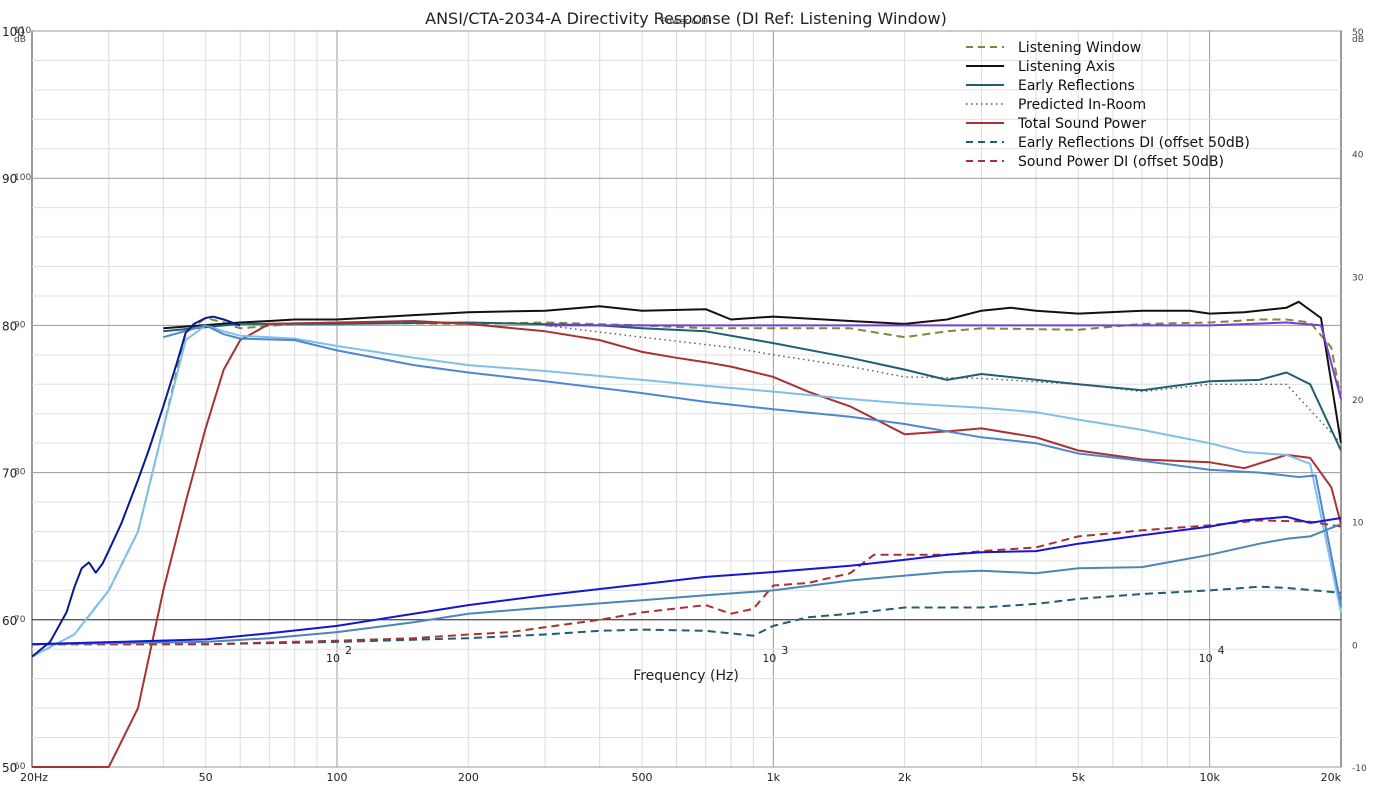 The image size is (1377, 798). I want to click on x-decade-exp: 3, so click(784, 650).